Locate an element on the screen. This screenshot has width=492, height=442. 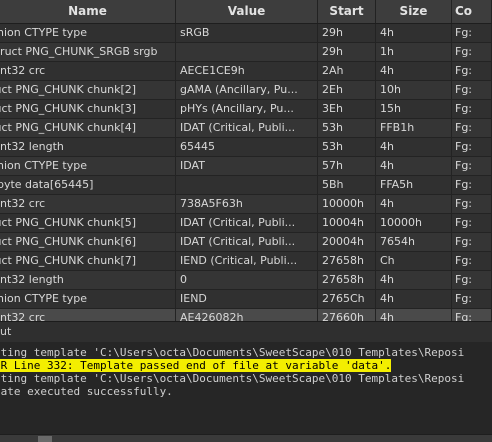
table-row: union CTYPE typeIEND2765Ch4hFg: is located at coordinates (246, 299).